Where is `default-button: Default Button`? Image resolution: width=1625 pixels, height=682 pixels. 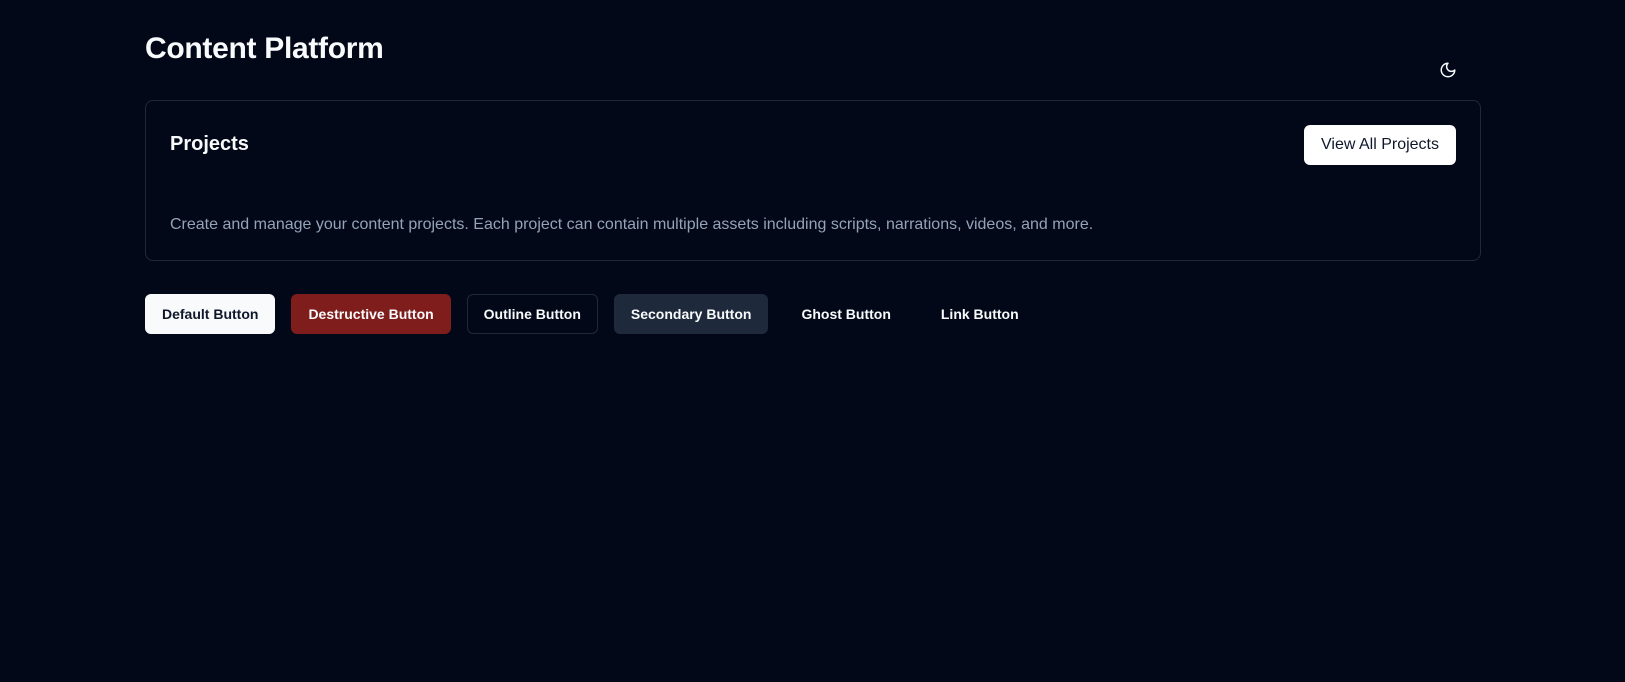 default-button: Default Button is located at coordinates (210, 314).